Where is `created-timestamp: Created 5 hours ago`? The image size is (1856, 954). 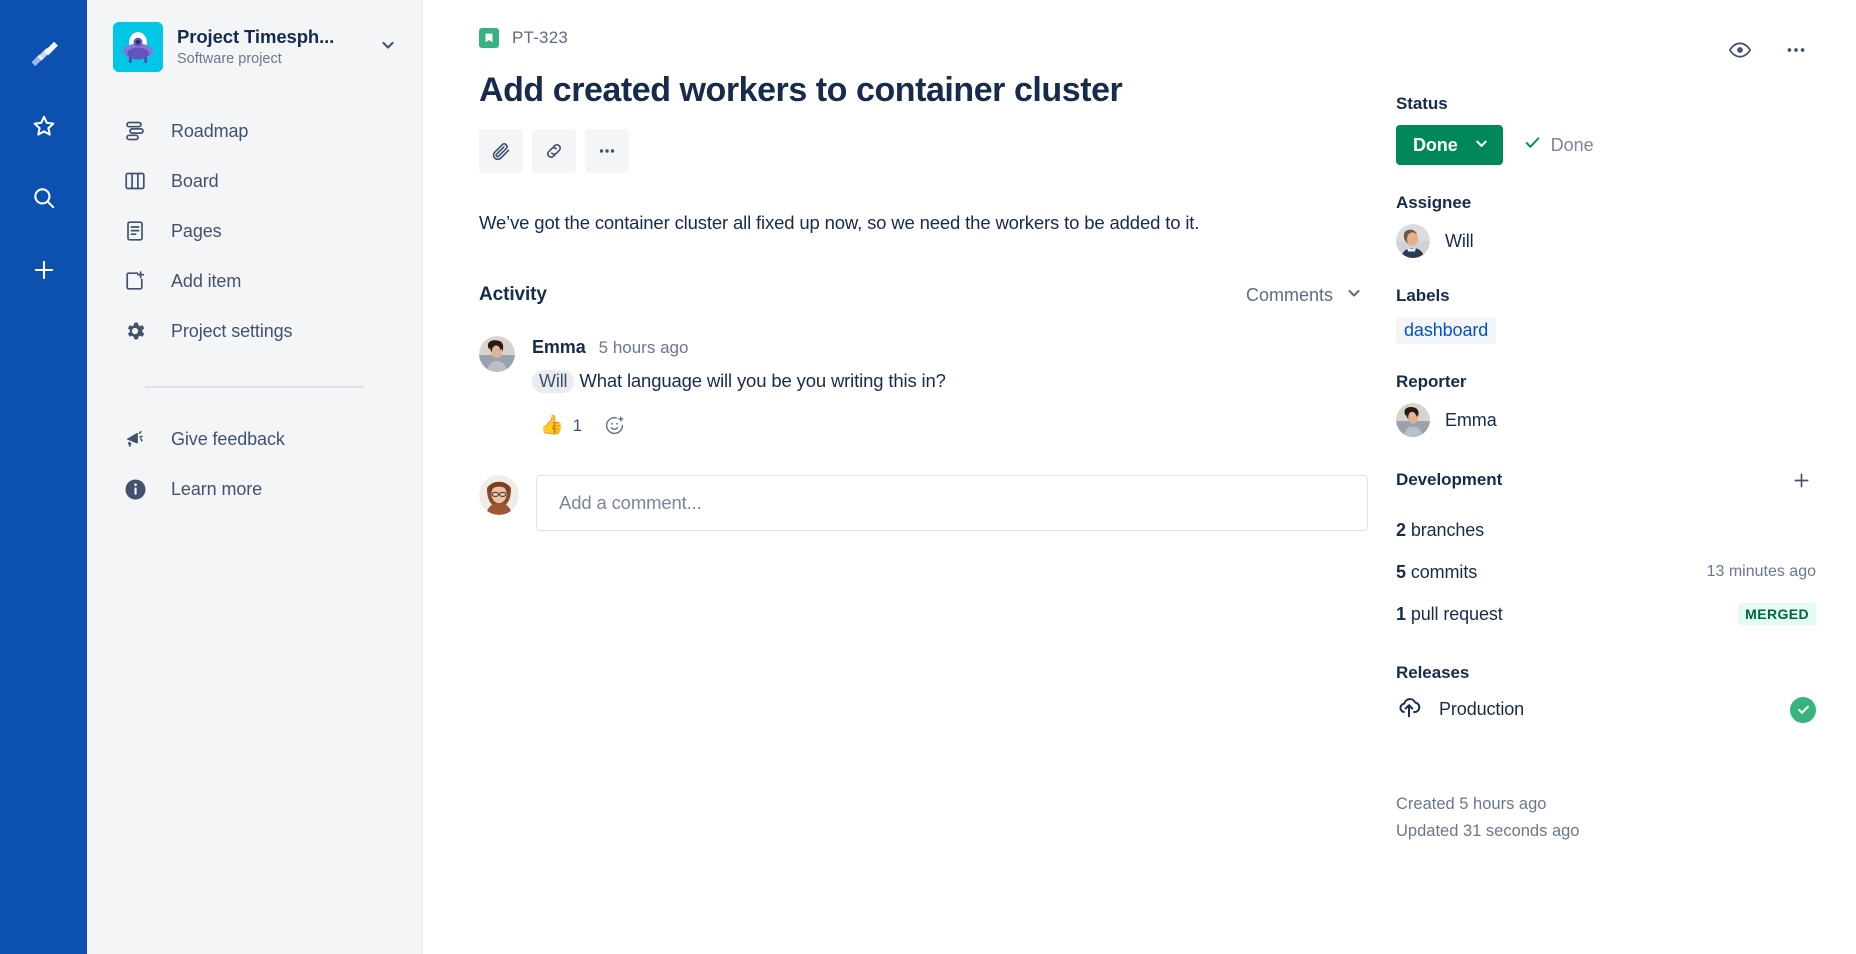 created-timestamp: Created 5 hours ago is located at coordinates (1471, 804).